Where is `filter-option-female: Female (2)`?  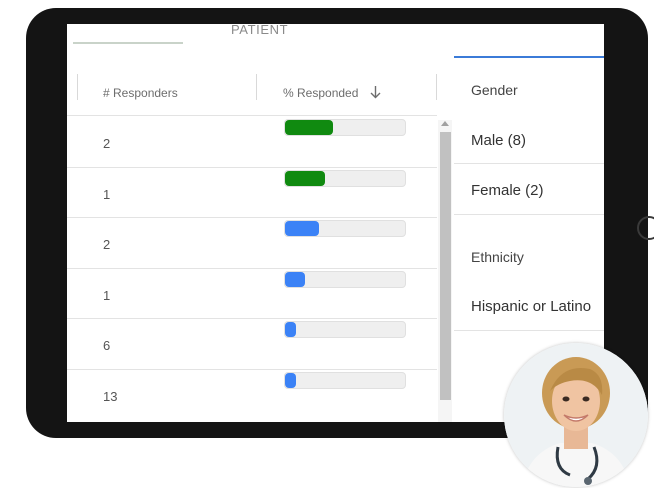
filter-option-female: Female (2) is located at coordinates (507, 190).